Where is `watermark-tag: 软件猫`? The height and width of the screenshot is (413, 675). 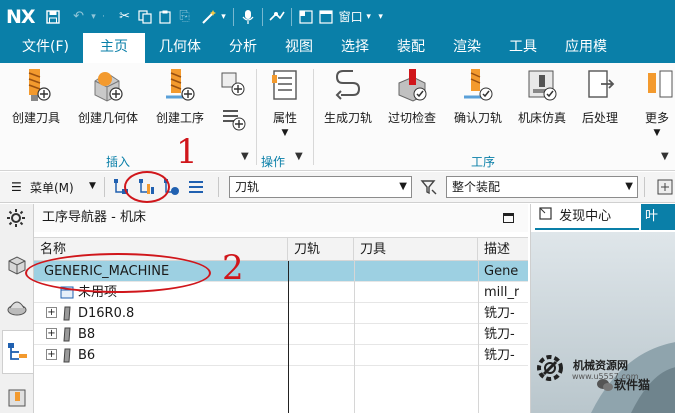
watermark-tag: 软件猫 is located at coordinates (632, 385).